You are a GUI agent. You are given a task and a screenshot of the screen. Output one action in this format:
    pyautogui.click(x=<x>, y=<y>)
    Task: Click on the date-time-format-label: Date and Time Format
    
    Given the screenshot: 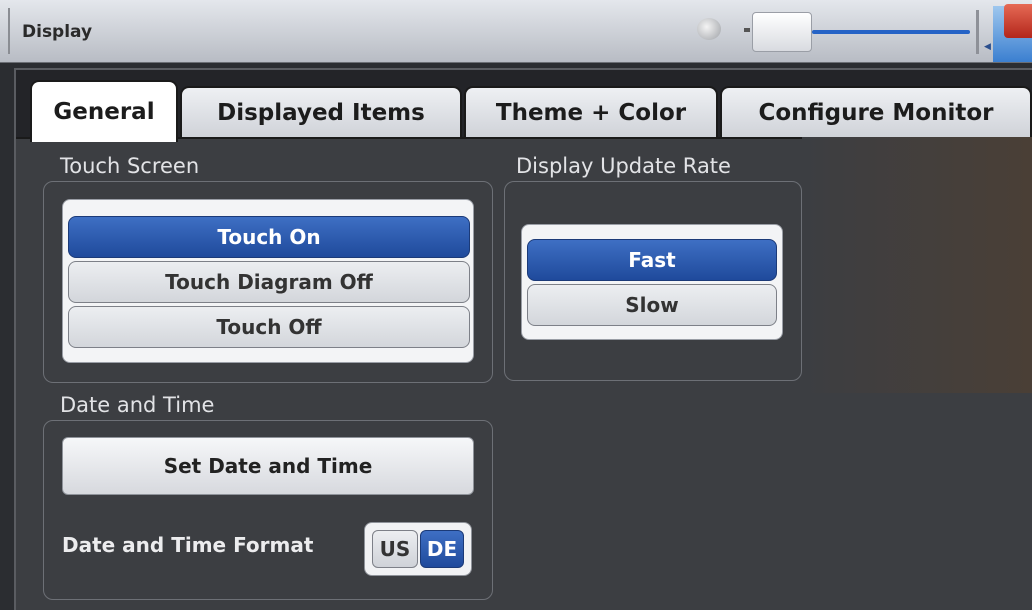 What is the action you would take?
    pyautogui.click(x=188, y=545)
    